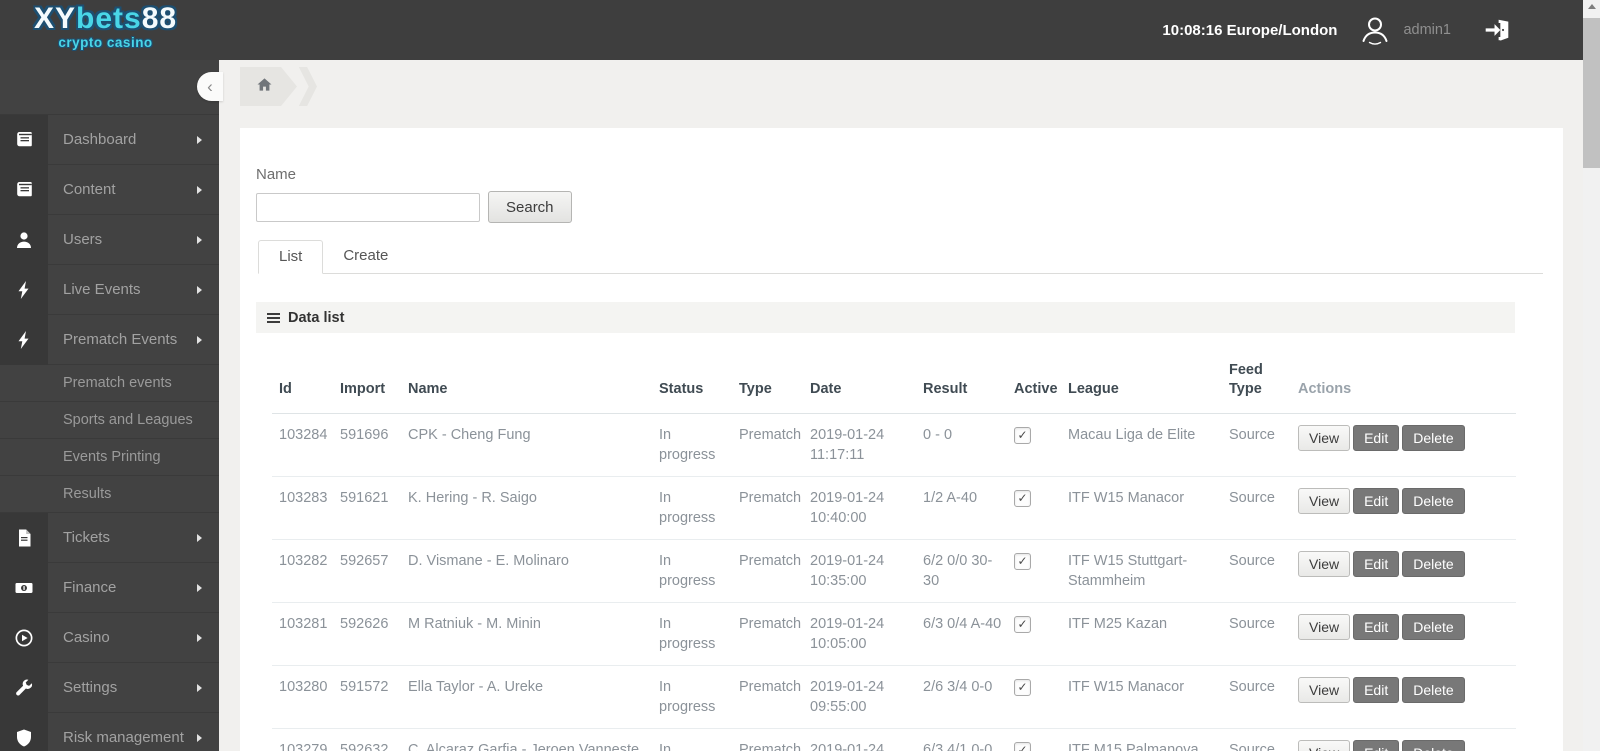 The height and width of the screenshot is (751, 1600). What do you see at coordinates (1427, 30) in the screenshot?
I see `username: admin1` at bounding box center [1427, 30].